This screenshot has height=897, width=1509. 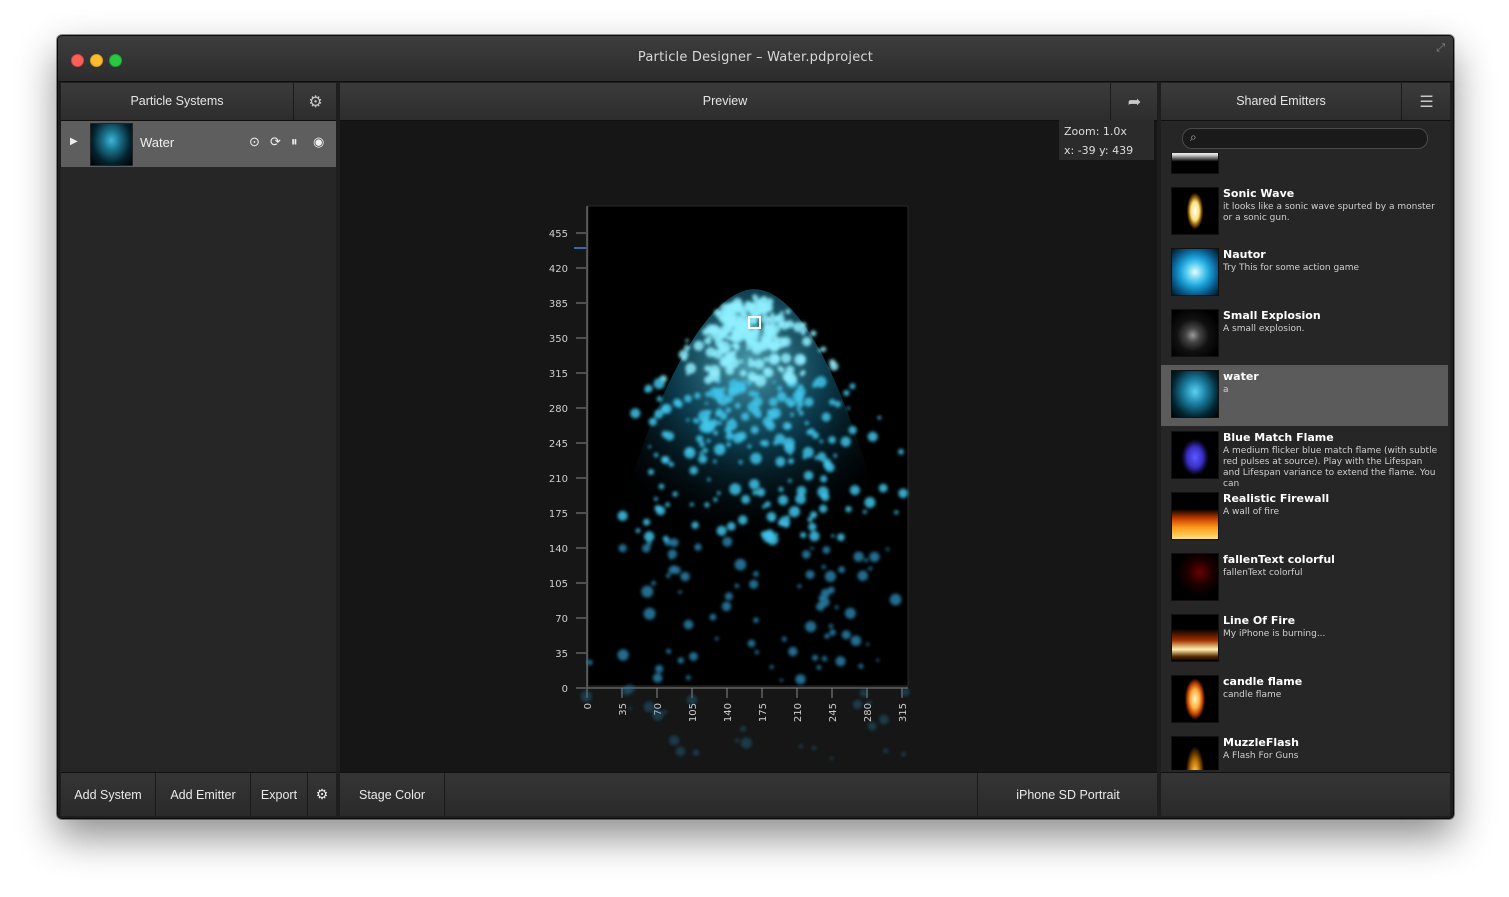 I want to click on window-title: Particle Designer – Water.pdproject, so click(x=755, y=57).